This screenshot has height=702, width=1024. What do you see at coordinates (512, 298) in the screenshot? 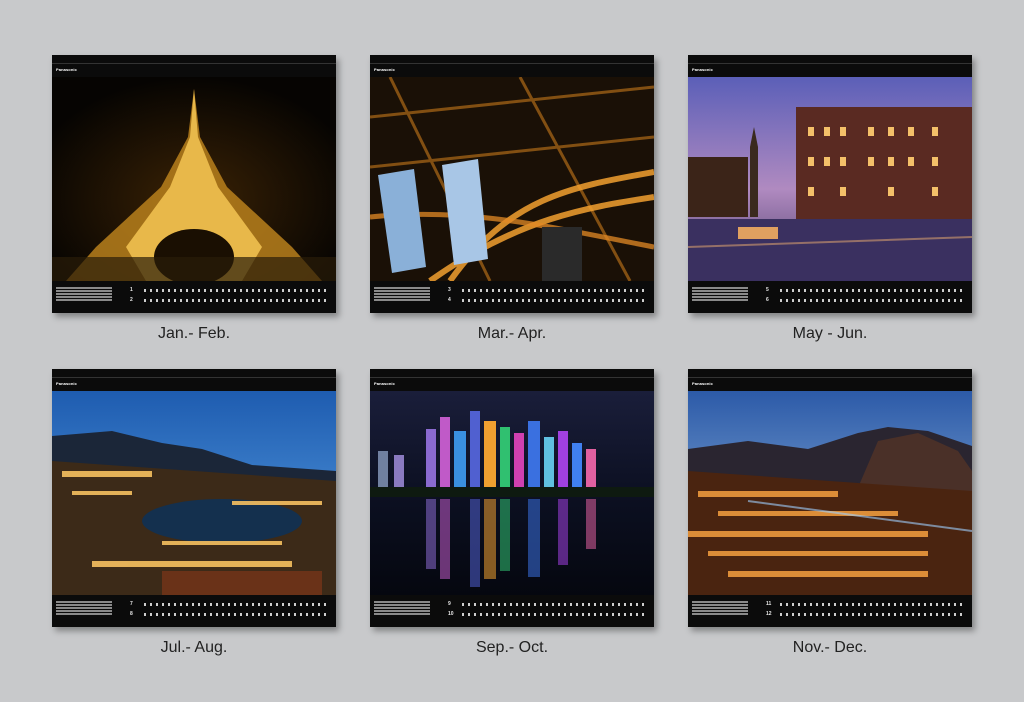
I see `calendar-grid: 3 4` at bounding box center [512, 298].